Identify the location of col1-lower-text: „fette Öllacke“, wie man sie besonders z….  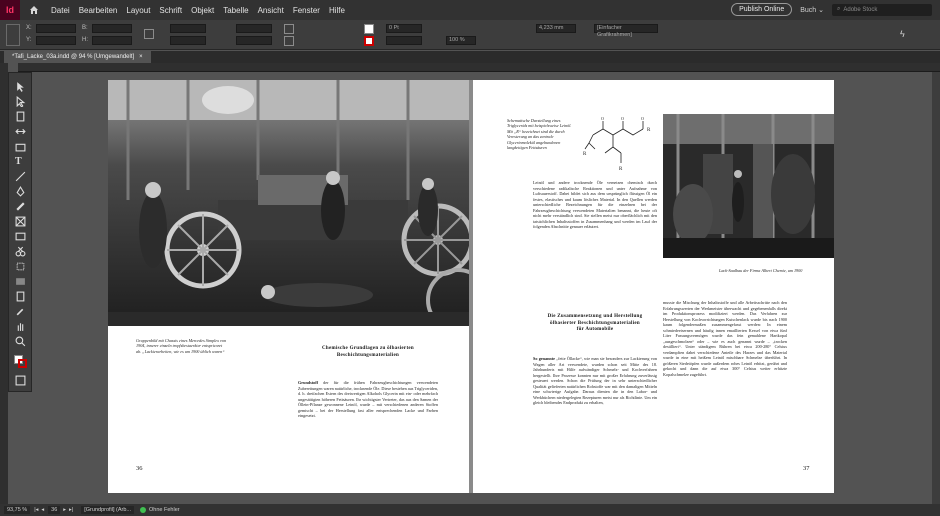
(595, 380).